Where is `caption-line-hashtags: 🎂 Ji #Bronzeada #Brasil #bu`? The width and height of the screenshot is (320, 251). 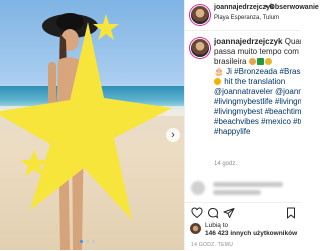
caption-line-hashtags: 🎂 Ji #Bronzeada #Brasil #bu is located at coordinates (257, 72).